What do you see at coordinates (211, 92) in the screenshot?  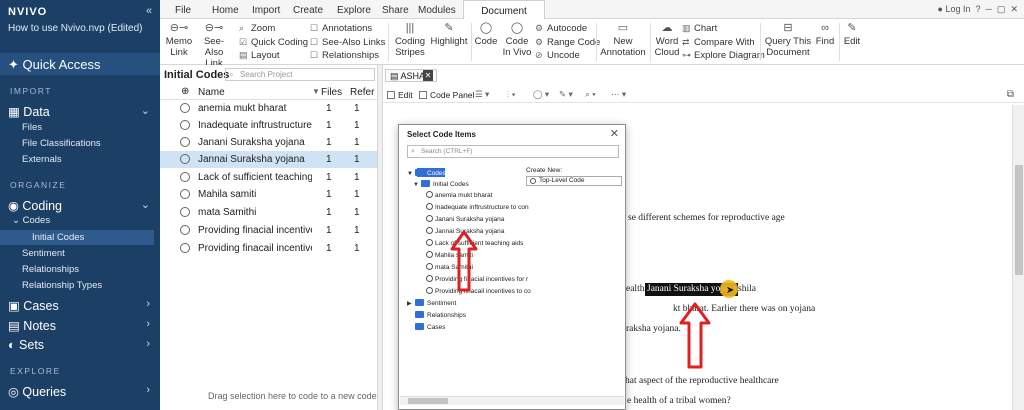 I see `column-name: Name` at bounding box center [211, 92].